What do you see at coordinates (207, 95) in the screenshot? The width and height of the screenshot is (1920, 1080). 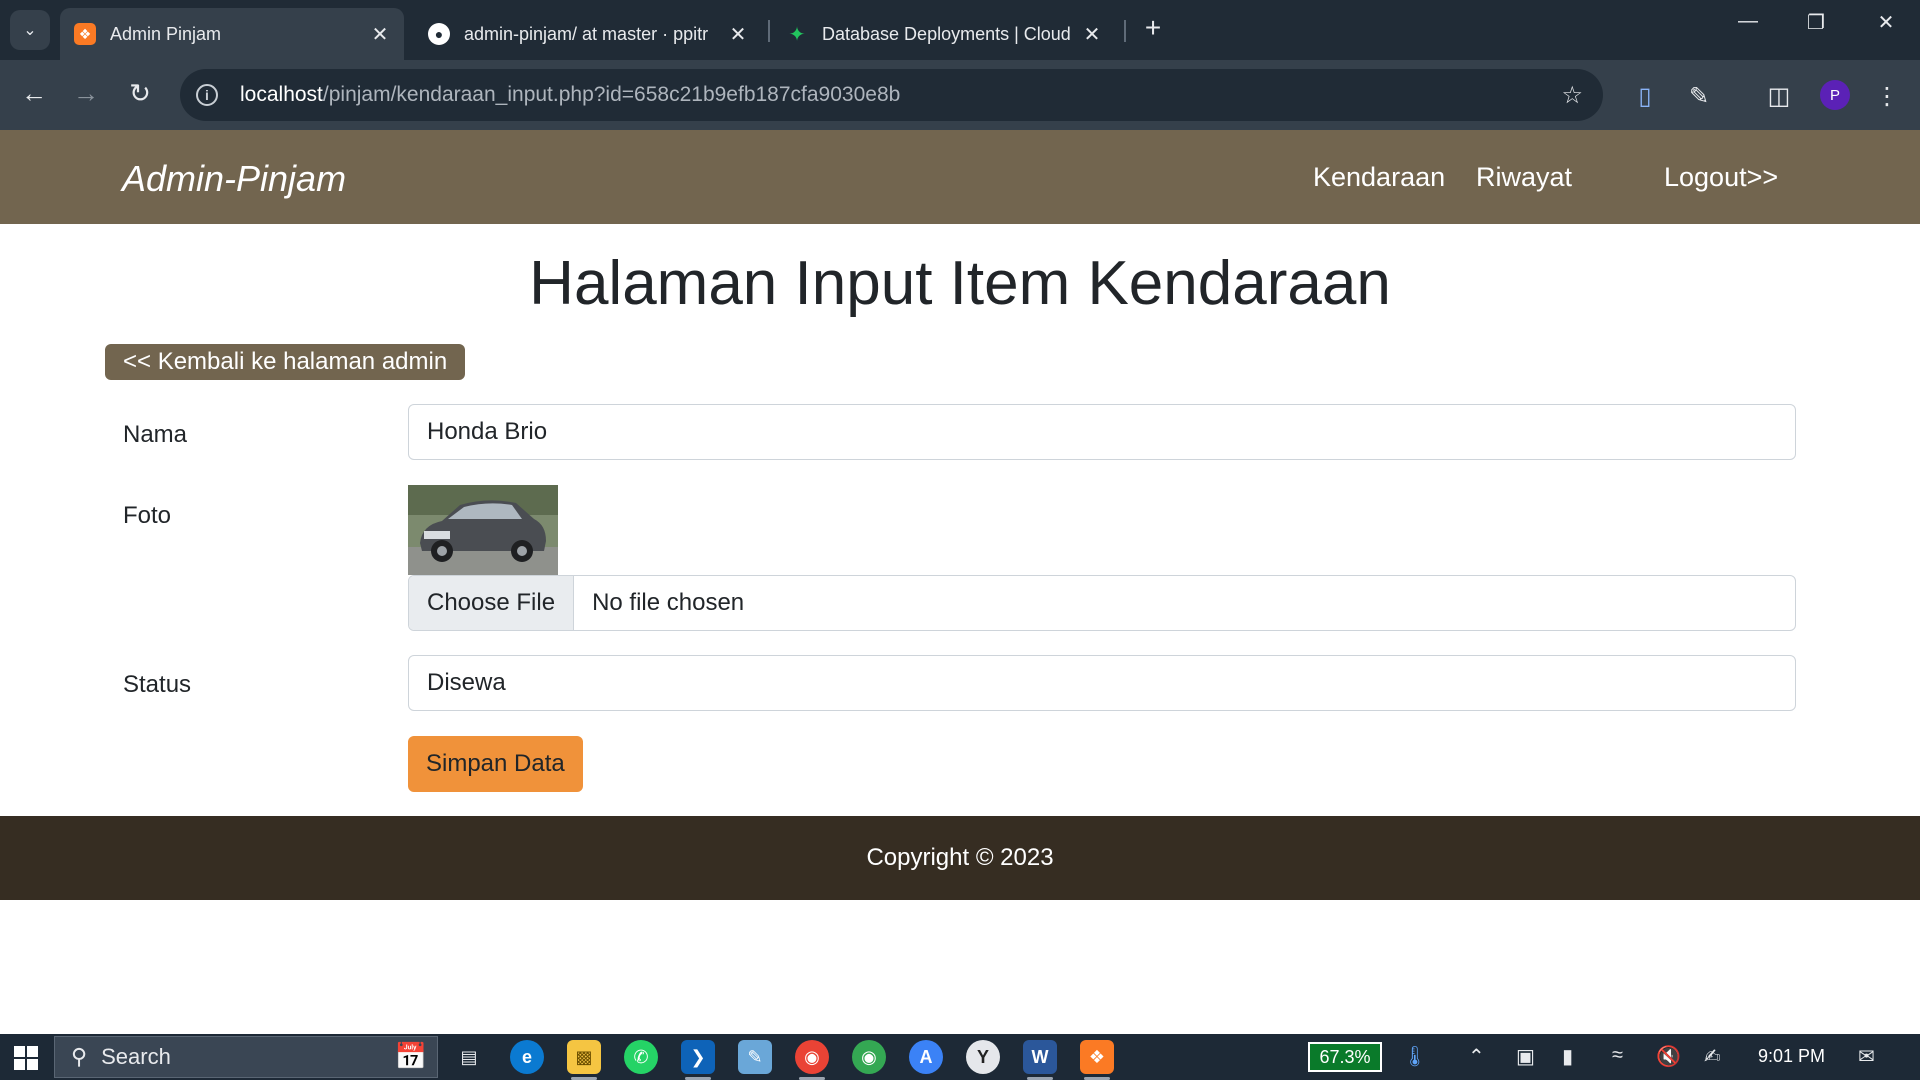 I see `site-info-icon: i` at bounding box center [207, 95].